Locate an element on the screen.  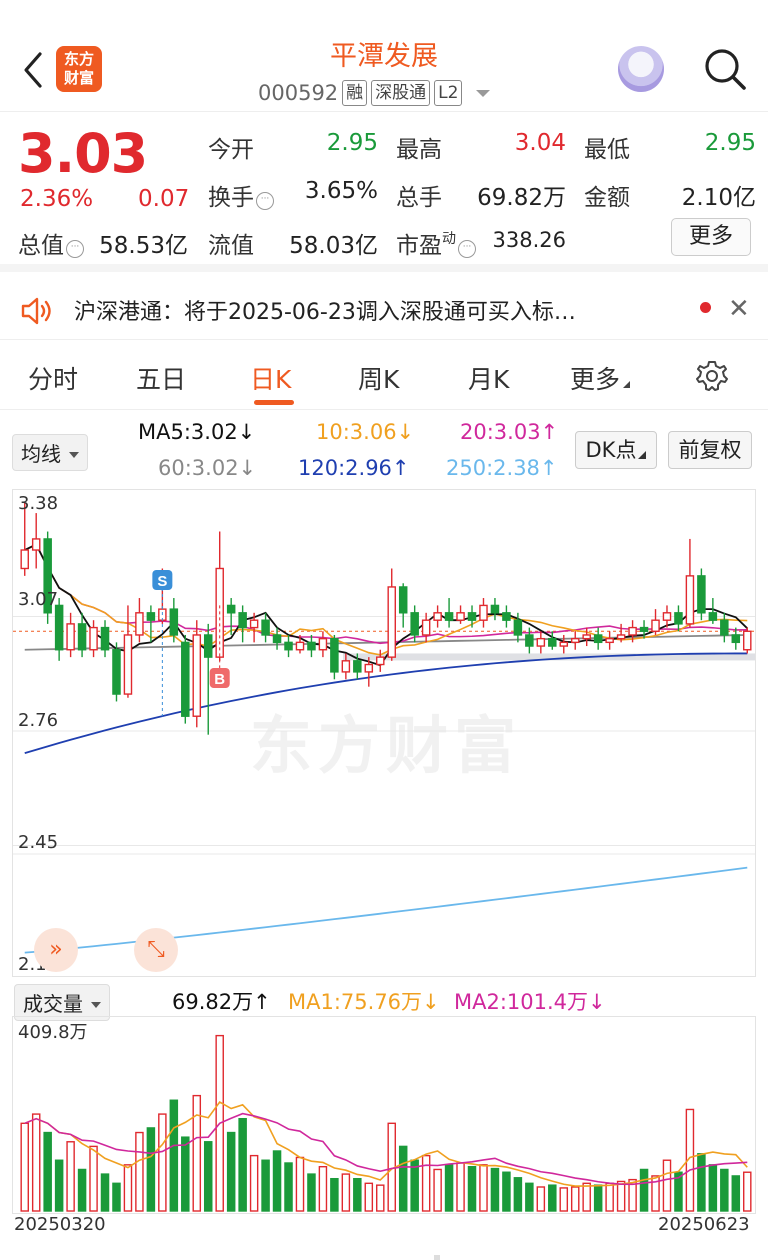
tab-monthly-k: 月K is located at coordinates (488, 378).